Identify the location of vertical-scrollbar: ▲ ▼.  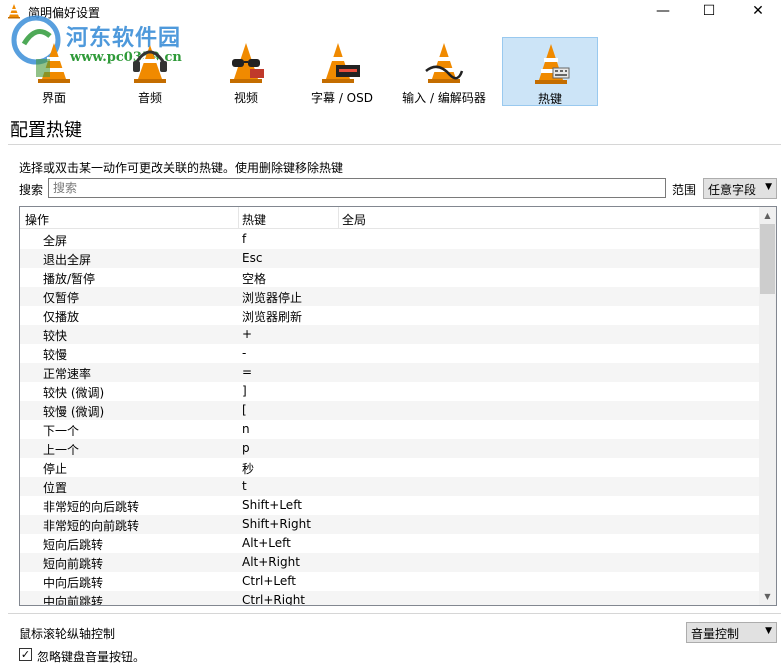
(767, 406).